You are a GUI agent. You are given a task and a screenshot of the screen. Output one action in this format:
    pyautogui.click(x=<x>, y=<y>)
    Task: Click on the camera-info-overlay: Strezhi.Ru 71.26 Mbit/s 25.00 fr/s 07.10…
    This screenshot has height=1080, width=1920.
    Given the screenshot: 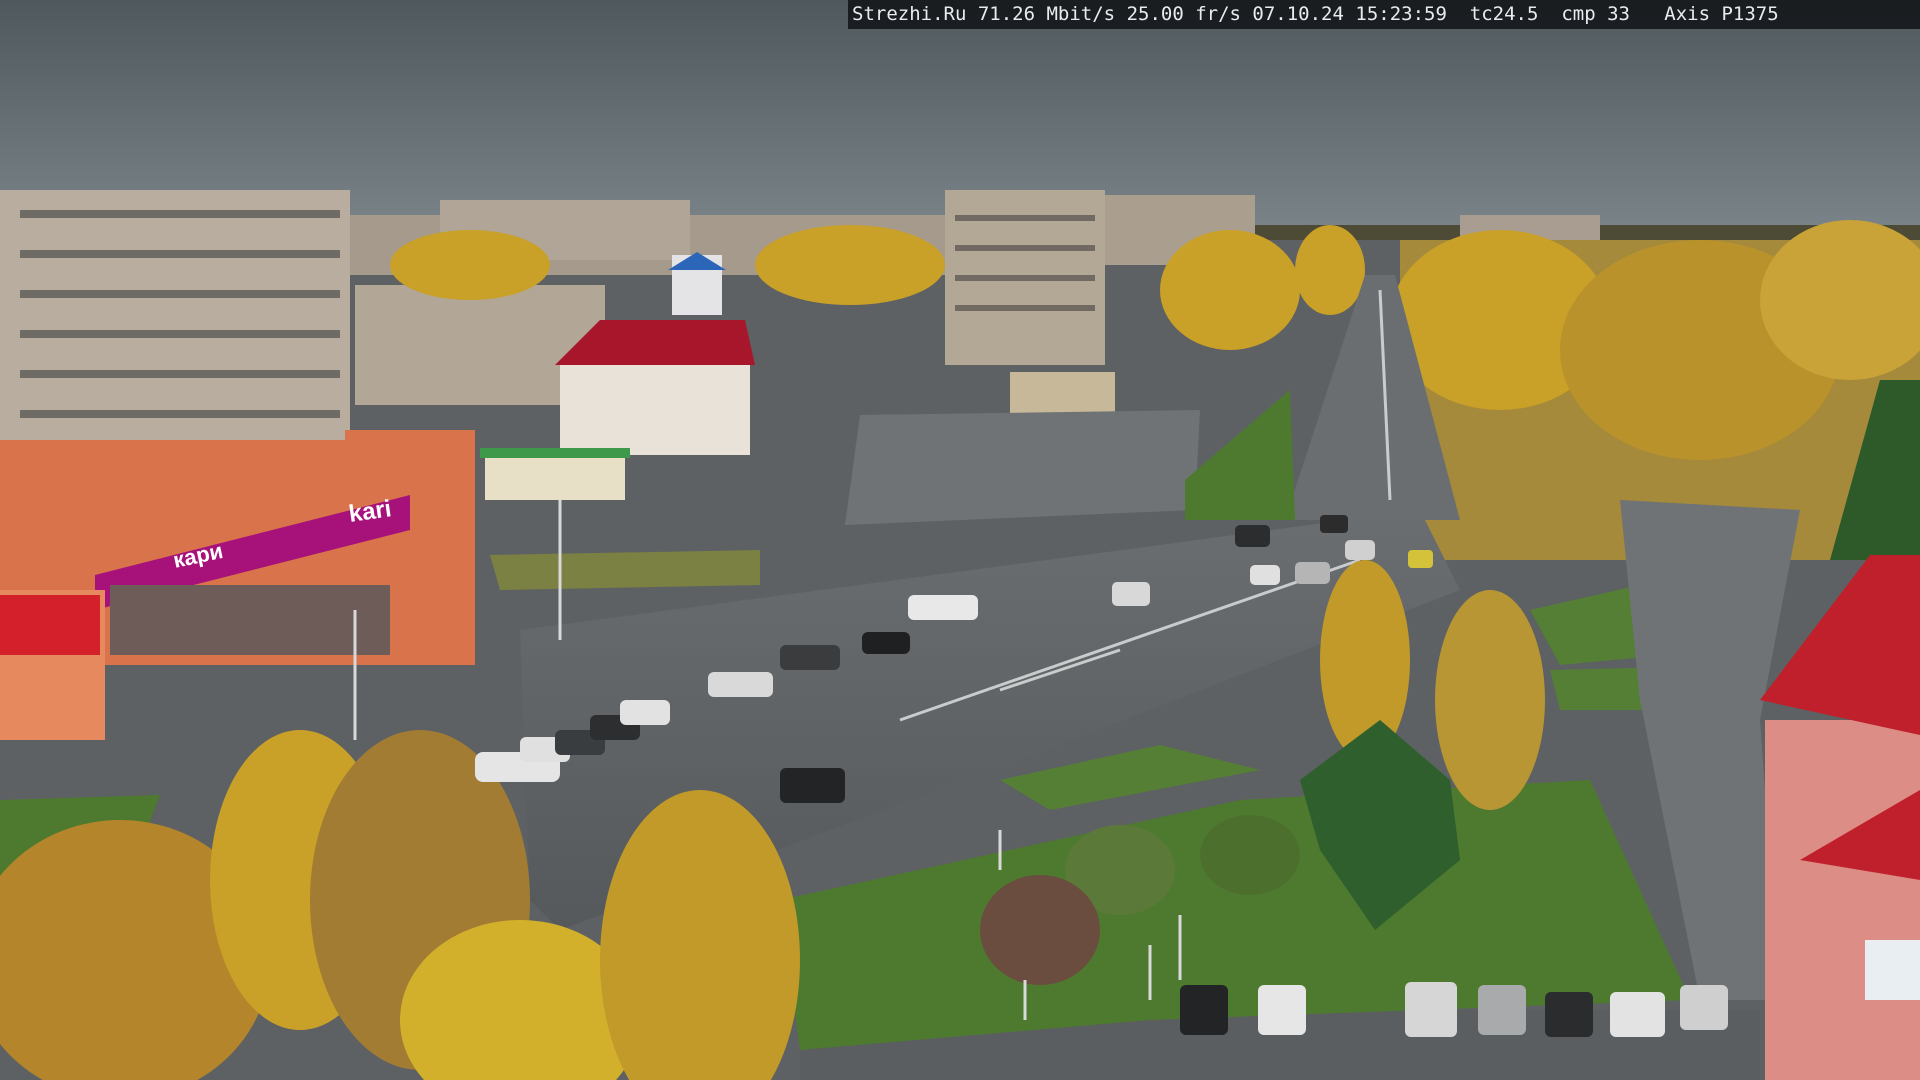 What is the action you would take?
    pyautogui.click(x=1384, y=14)
    